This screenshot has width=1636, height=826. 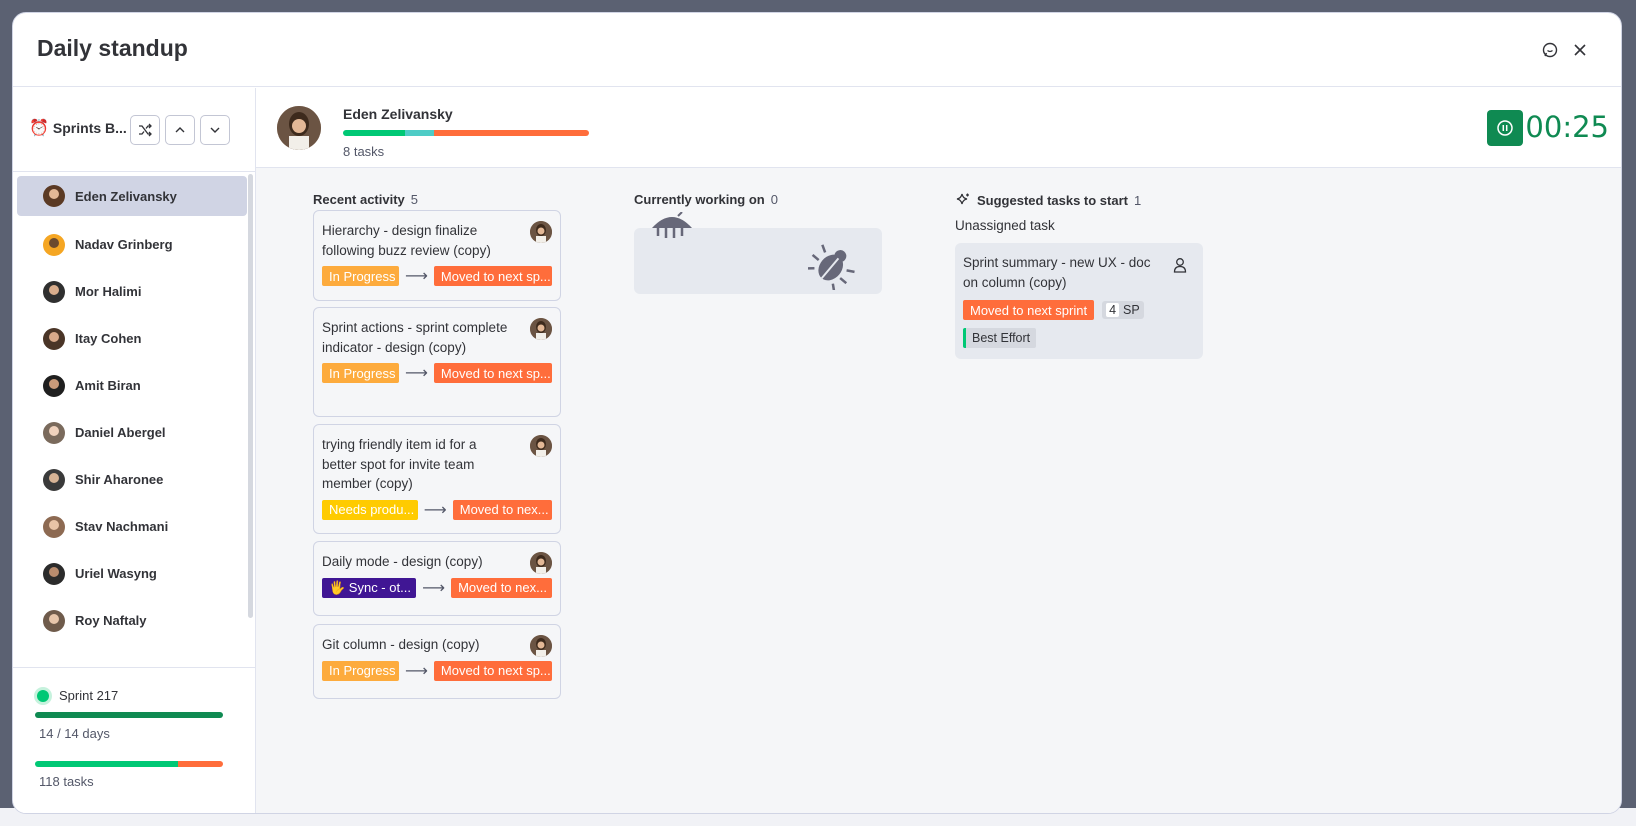 What do you see at coordinates (1029, 310) in the screenshot?
I see `suggested-status-pill: Moved to next sprint` at bounding box center [1029, 310].